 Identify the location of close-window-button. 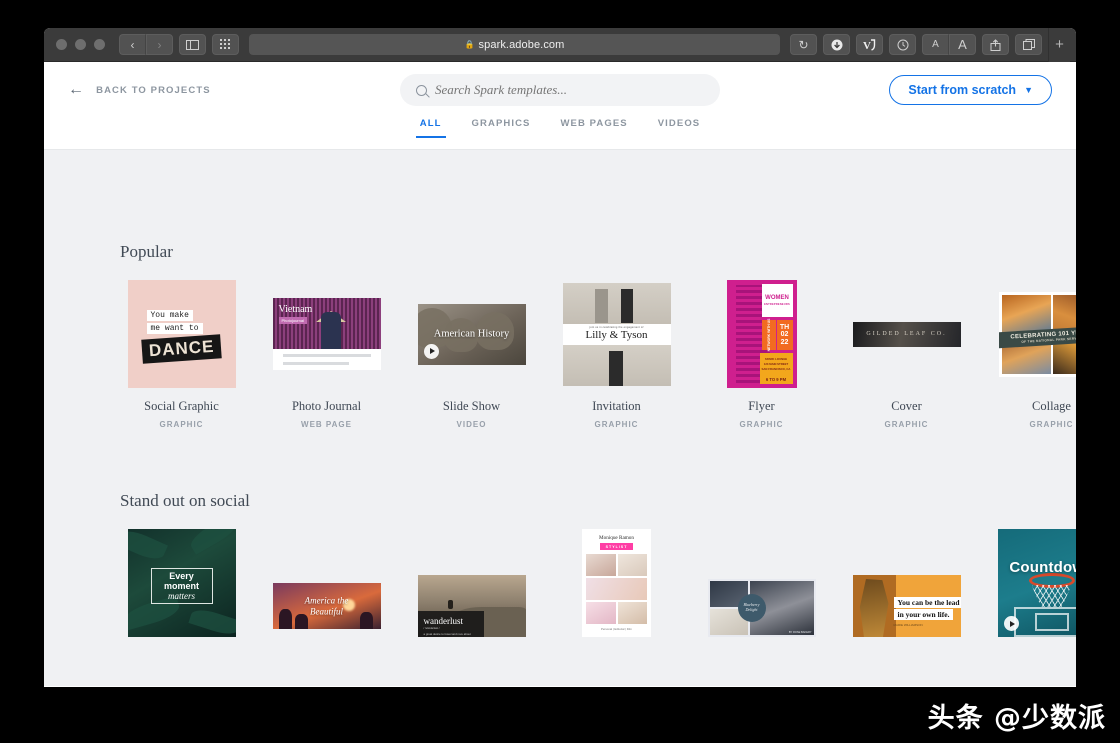
(61, 44).